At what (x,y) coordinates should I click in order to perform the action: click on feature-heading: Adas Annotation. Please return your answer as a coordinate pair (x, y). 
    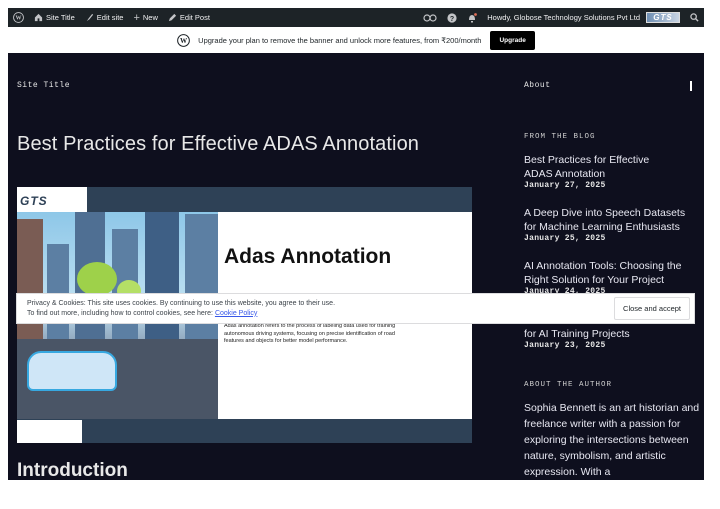
    Looking at the image, I should click on (308, 256).